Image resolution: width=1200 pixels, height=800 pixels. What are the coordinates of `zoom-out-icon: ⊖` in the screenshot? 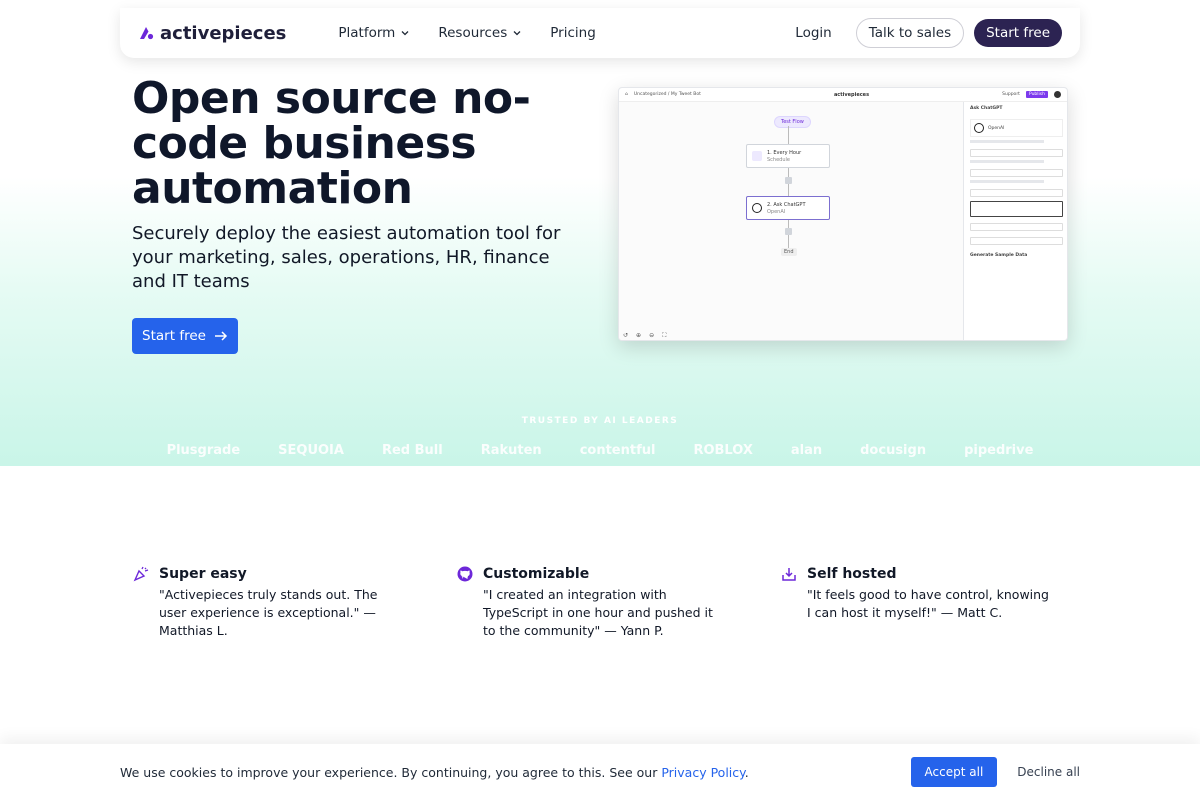 It's located at (652, 335).